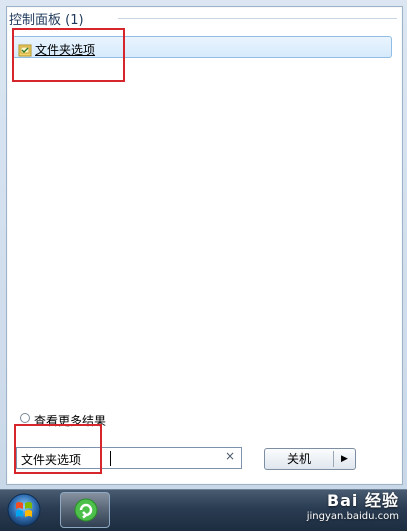 This screenshot has width=407, height=531. What do you see at coordinates (230, 456) in the screenshot?
I see `clear-search-button: ×` at bounding box center [230, 456].